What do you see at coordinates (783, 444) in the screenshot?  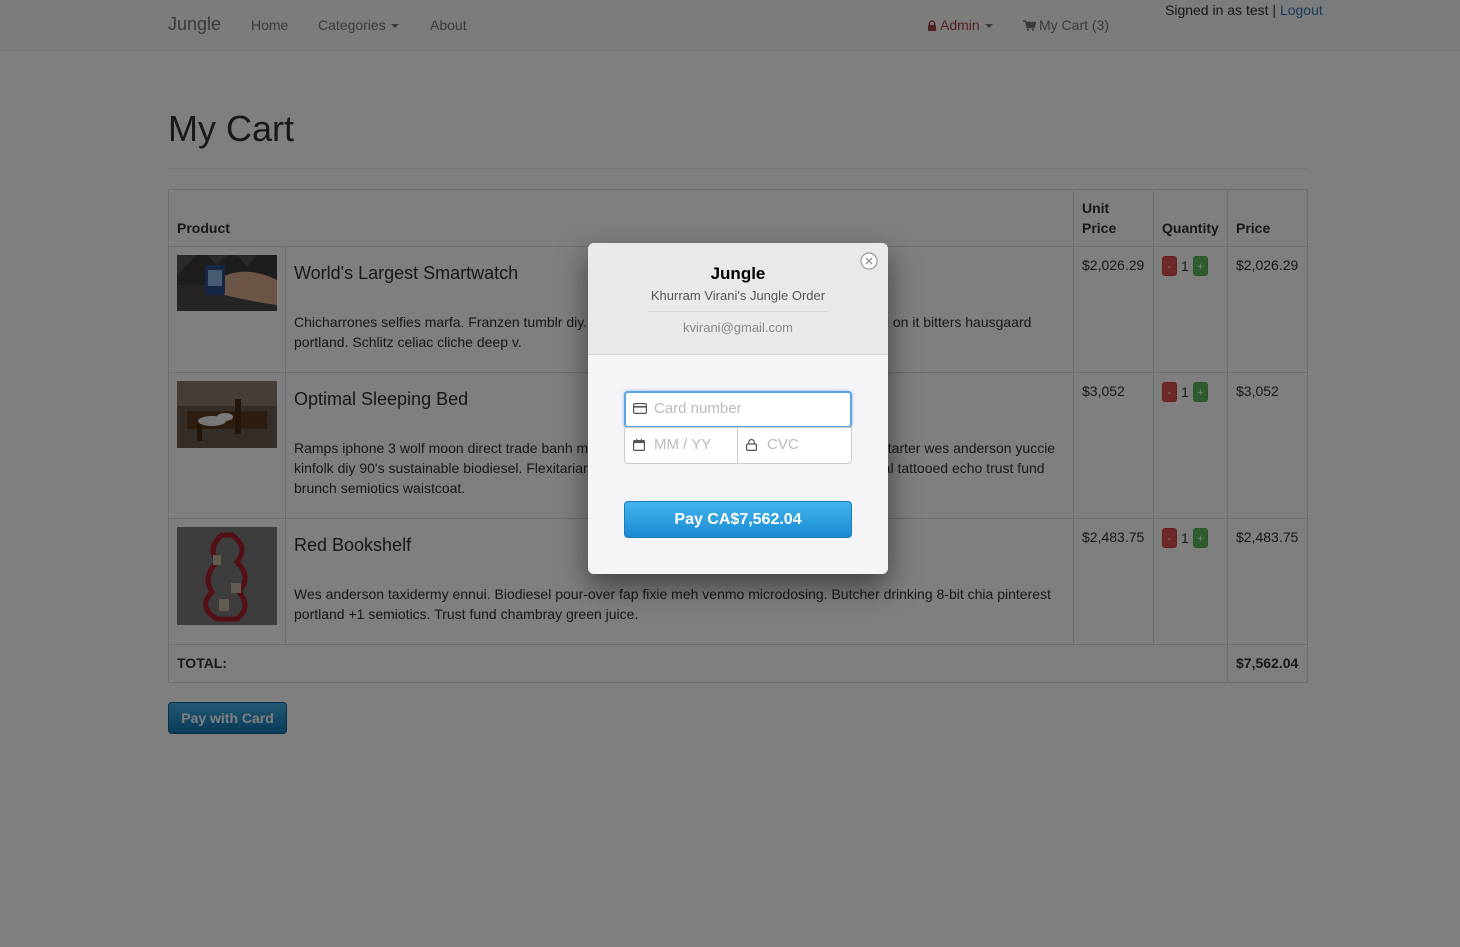 I see `cvc-placeholder: CVC` at bounding box center [783, 444].